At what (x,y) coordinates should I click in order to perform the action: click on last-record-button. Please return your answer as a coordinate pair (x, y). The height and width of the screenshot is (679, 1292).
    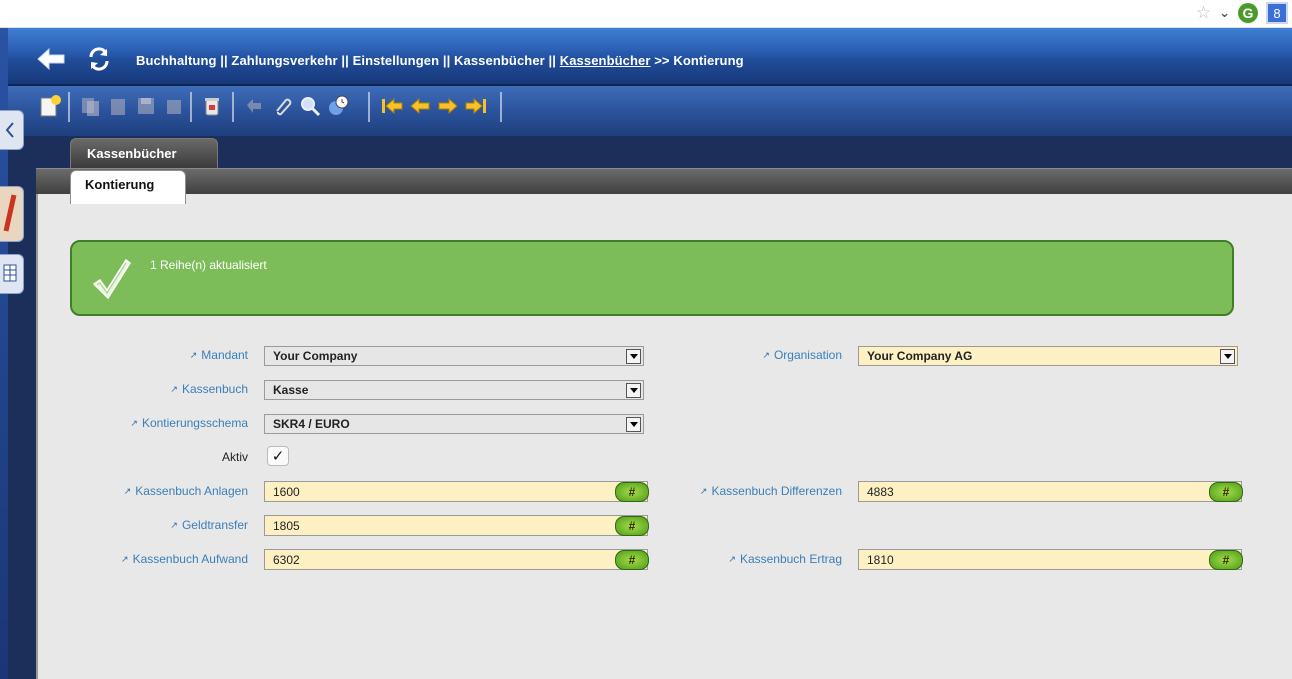
    Looking at the image, I should click on (476, 106).